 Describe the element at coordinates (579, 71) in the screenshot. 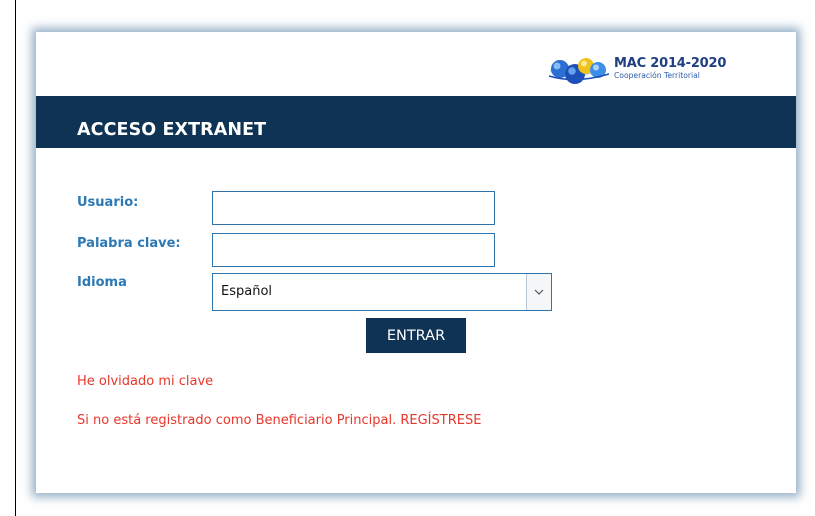

I see `mac-globes-logo-icon` at that location.